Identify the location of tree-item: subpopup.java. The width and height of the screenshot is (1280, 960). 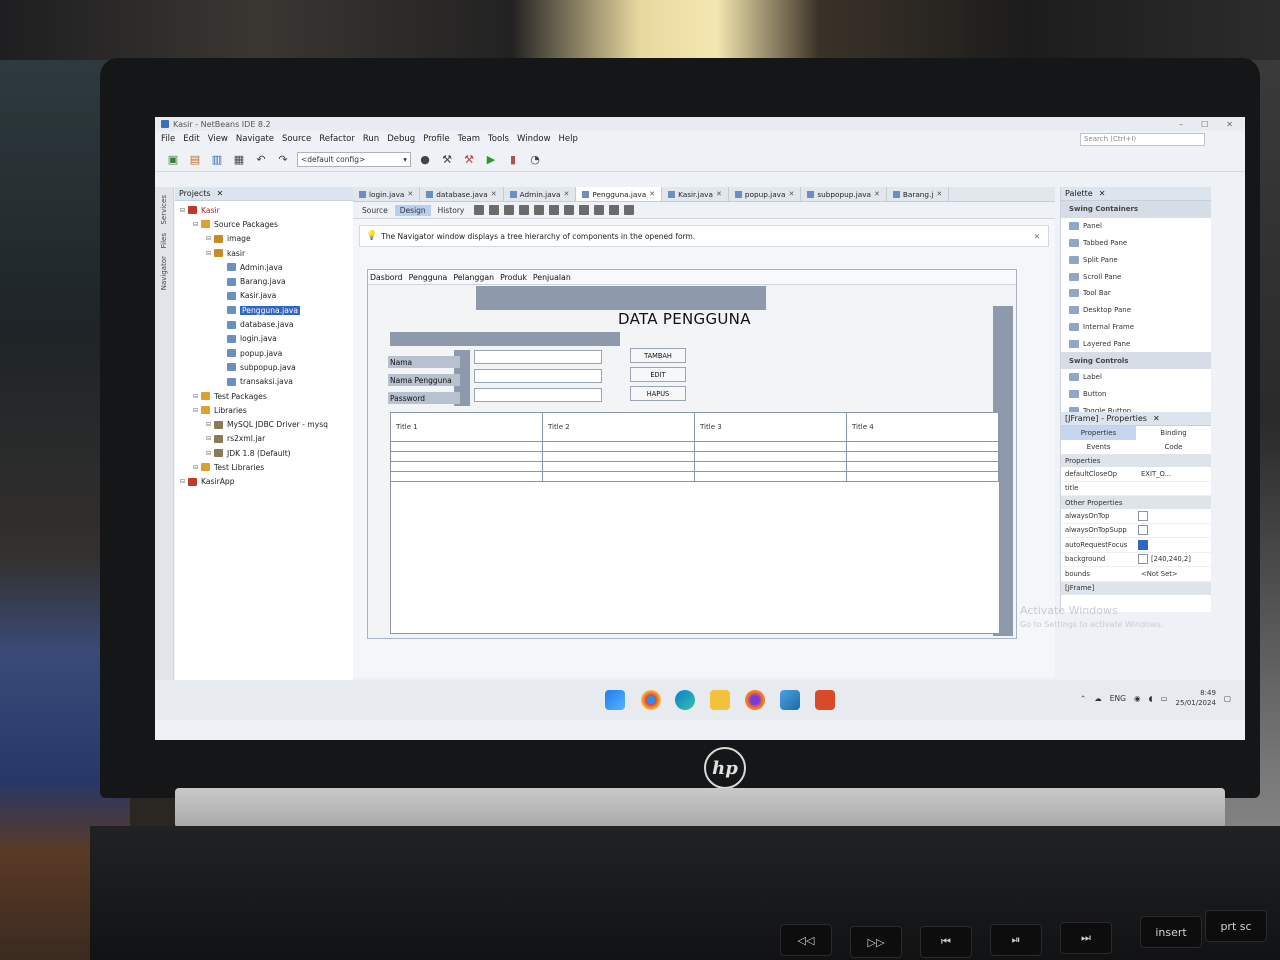
(264, 367).